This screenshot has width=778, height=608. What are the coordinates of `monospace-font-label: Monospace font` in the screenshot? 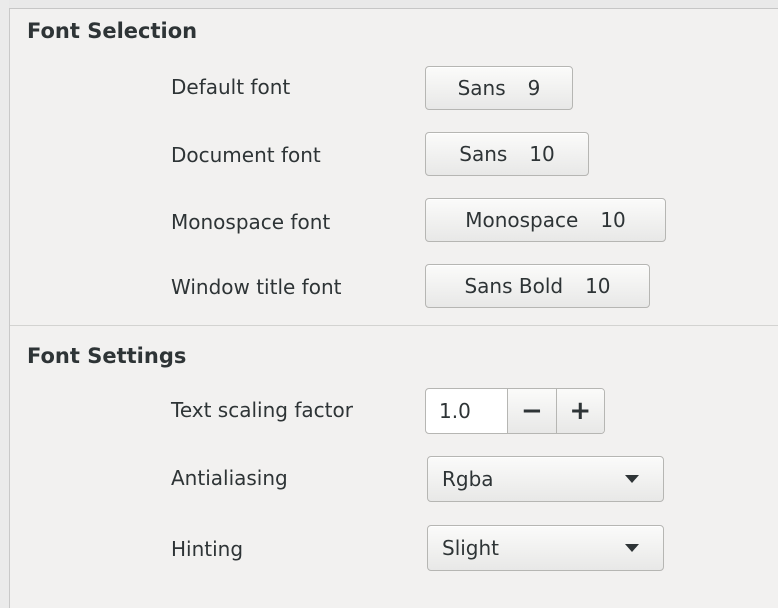 It's located at (251, 222).